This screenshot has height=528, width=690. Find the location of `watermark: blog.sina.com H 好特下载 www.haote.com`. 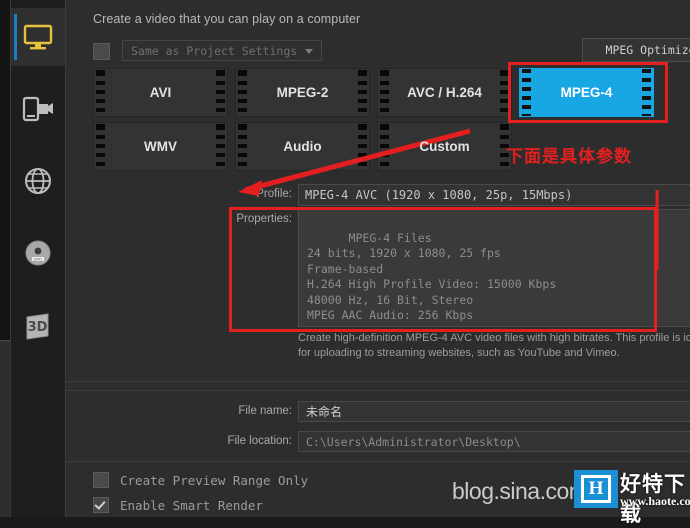

watermark: blog.sina.com H 好特下载 www.haote.com is located at coordinates (571, 497).